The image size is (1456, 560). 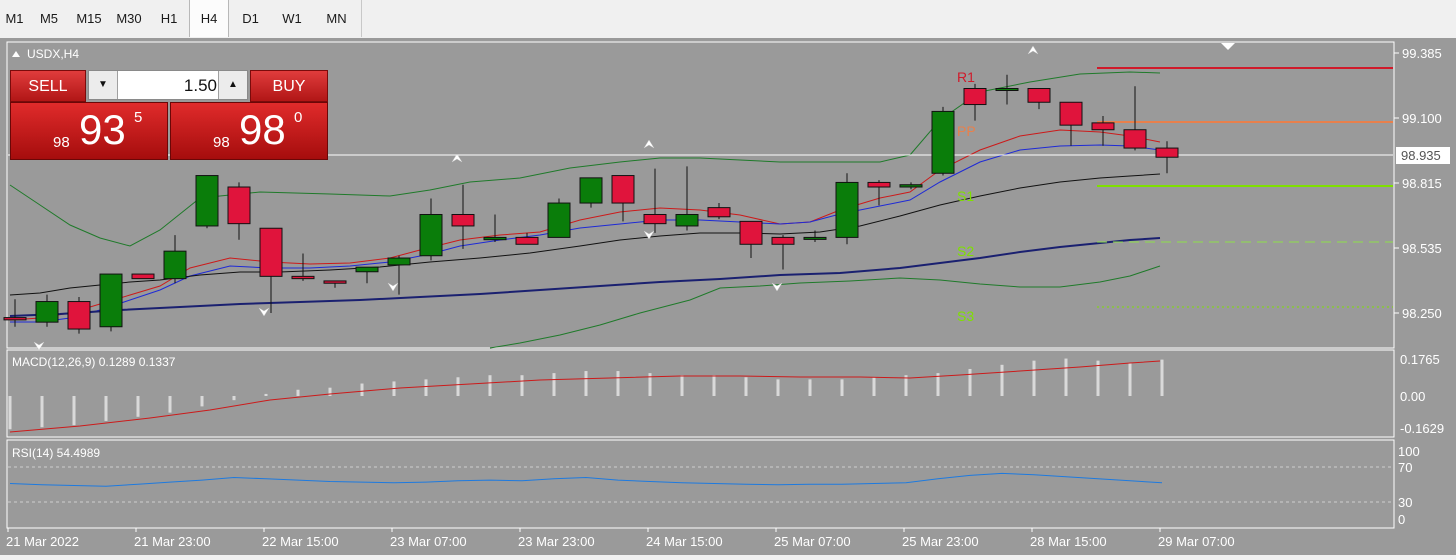 I want to click on volume-stepper: ▼ ▲, so click(x=168, y=85).